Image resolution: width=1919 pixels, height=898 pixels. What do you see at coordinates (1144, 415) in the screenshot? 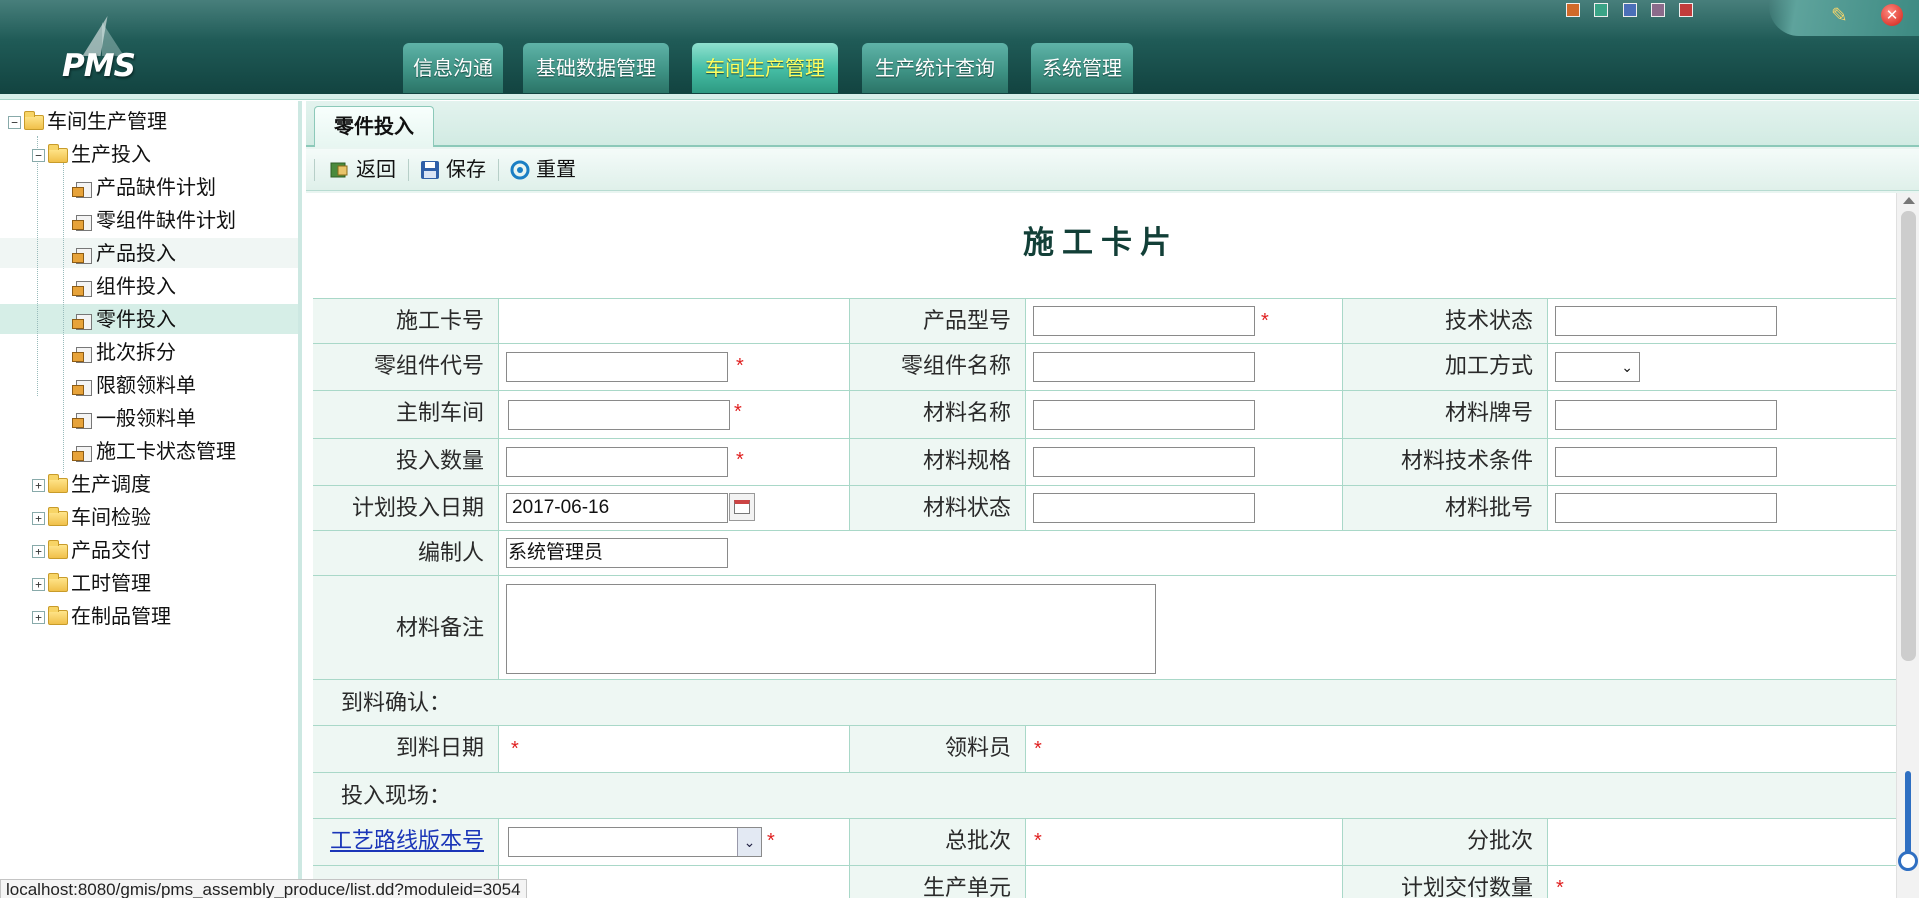
I see `material-name-input` at bounding box center [1144, 415].